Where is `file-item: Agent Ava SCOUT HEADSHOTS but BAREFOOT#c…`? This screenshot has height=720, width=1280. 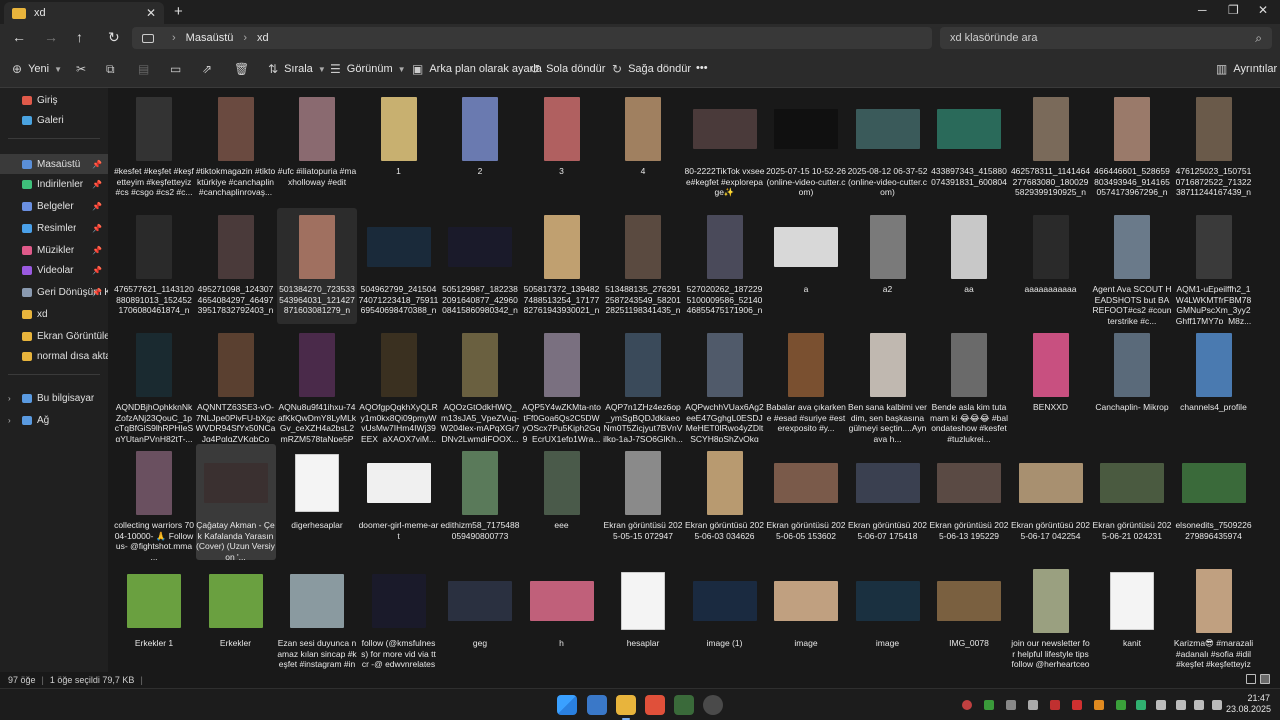 file-item: Agent Ava SCOUT HEADSHOTS but BAREFOOT#c… is located at coordinates (1132, 266).